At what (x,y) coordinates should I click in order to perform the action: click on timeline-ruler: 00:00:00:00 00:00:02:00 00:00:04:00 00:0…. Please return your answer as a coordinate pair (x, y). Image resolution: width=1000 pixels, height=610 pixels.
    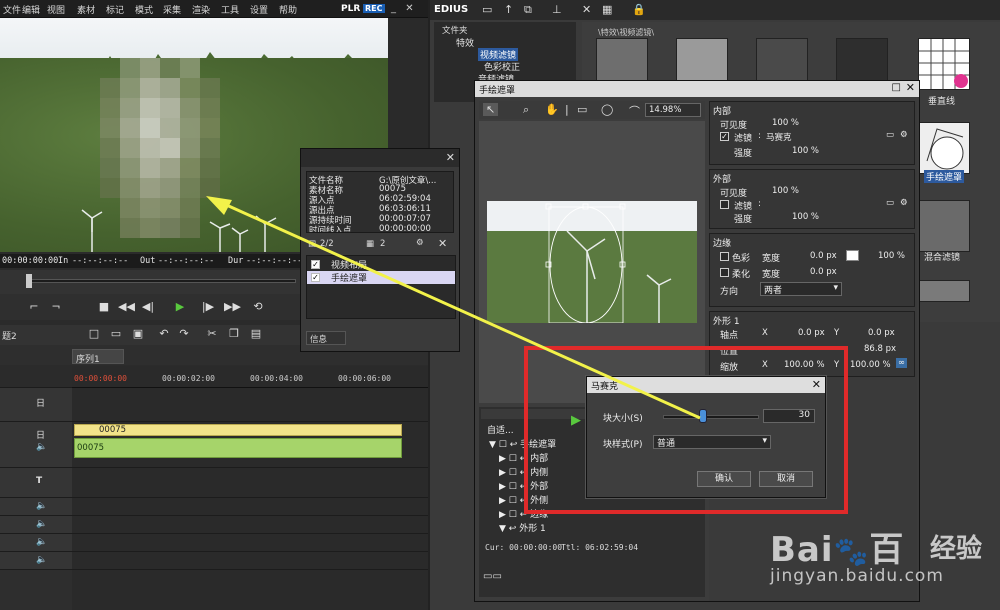
    Looking at the image, I should click on (250, 377).